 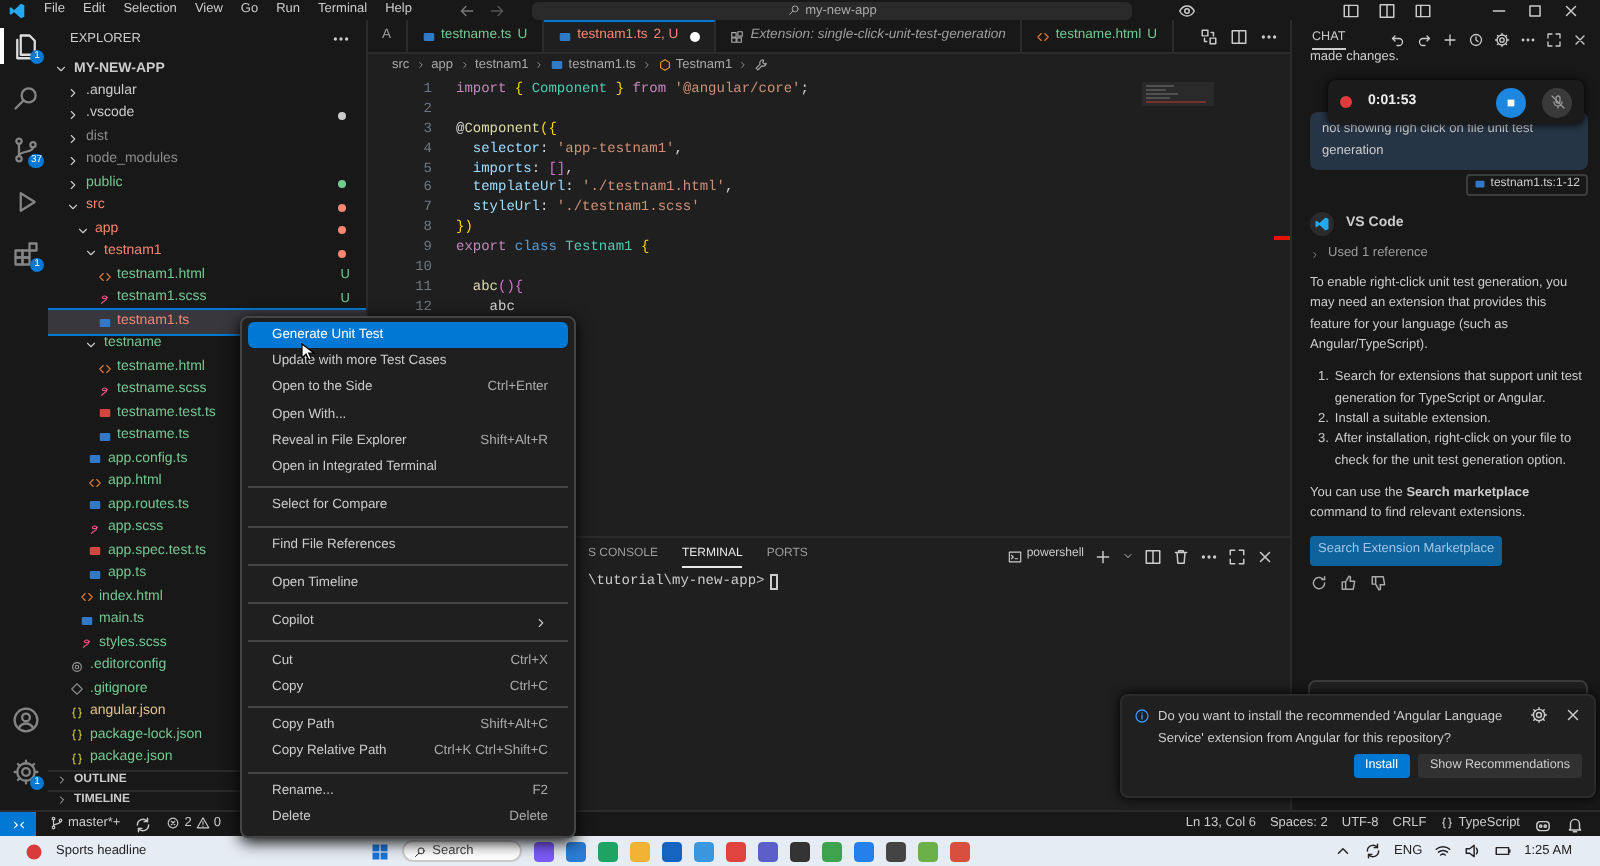 What do you see at coordinates (1103, 556) in the screenshot?
I see `plus-icon` at bounding box center [1103, 556].